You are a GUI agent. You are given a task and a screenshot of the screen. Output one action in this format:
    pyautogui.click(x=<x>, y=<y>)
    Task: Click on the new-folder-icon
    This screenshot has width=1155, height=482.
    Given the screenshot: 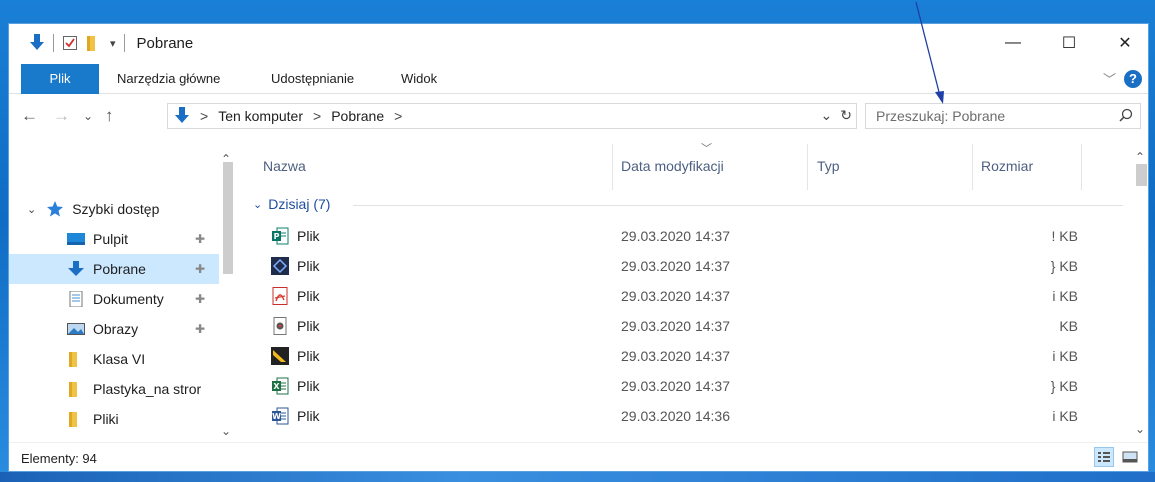 What is the action you would take?
    pyautogui.click(x=94, y=43)
    